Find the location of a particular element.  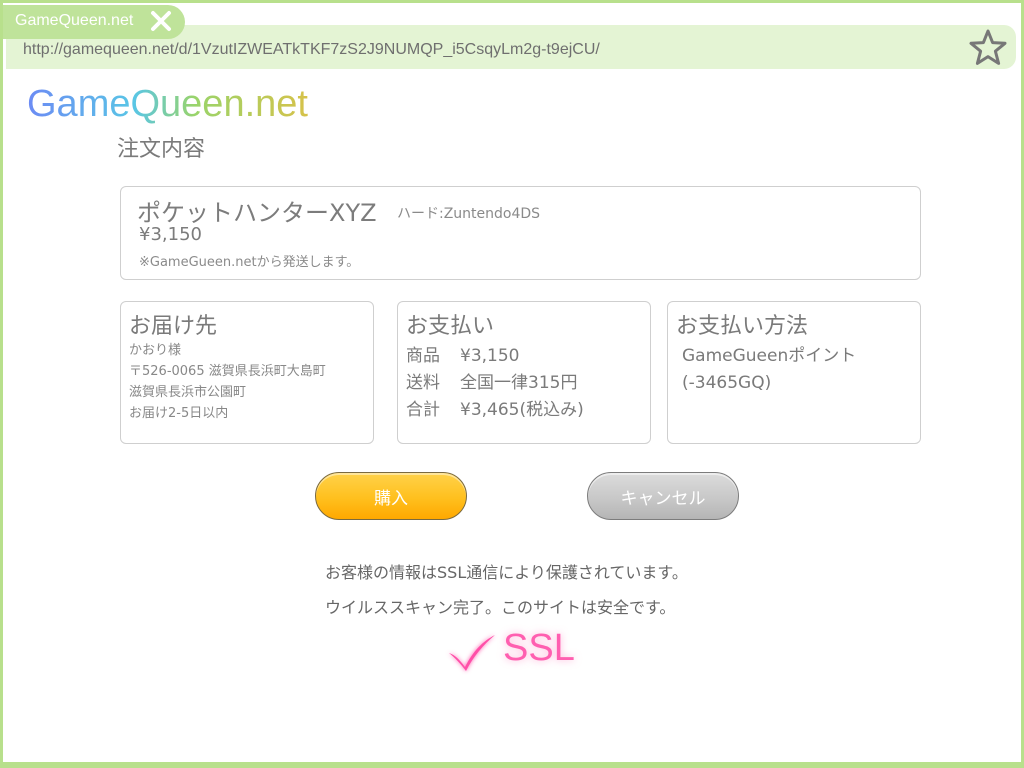

payment-label: 合計 is located at coordinates (423, 410).